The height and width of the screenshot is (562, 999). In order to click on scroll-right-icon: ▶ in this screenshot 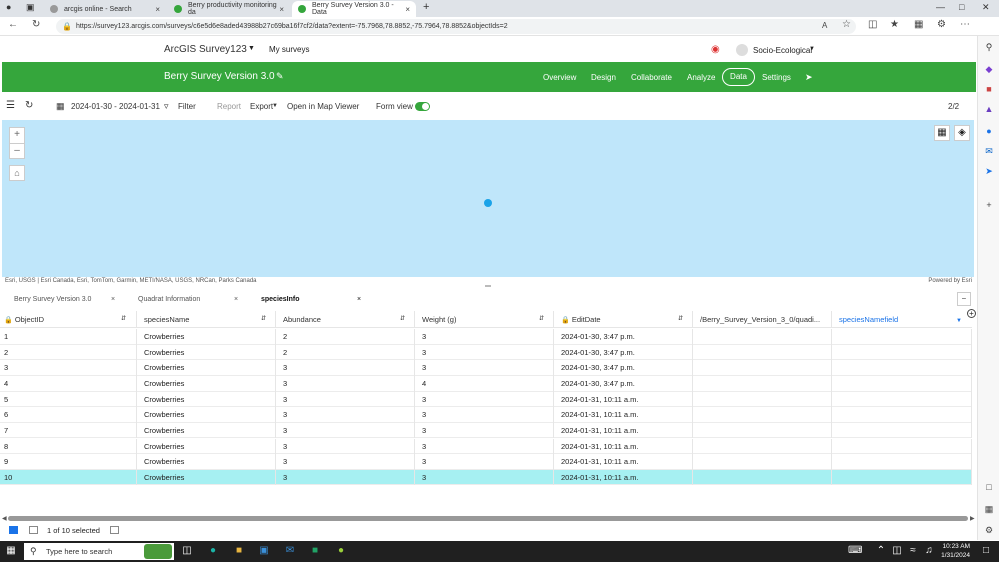, I will do `click(972, 518)`.